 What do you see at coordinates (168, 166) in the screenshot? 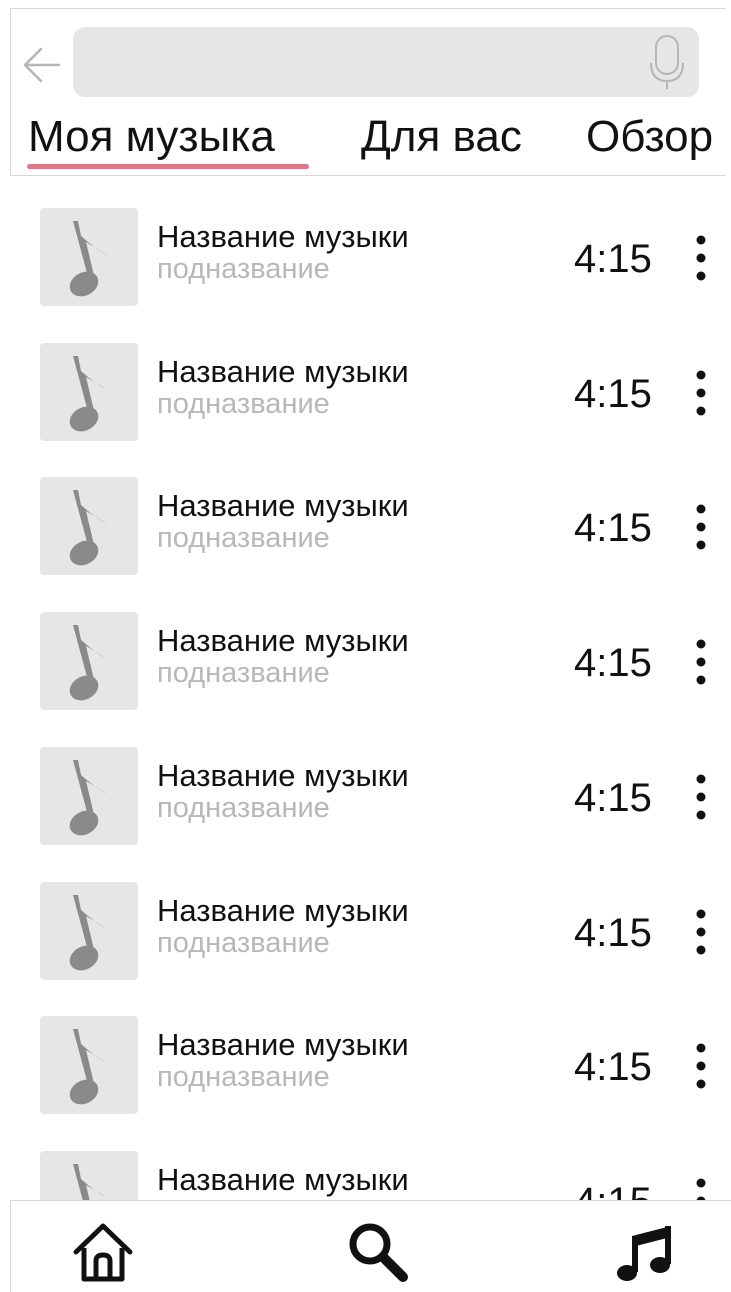
I see `active-tab-indicator` at bounding box center [168, 166].